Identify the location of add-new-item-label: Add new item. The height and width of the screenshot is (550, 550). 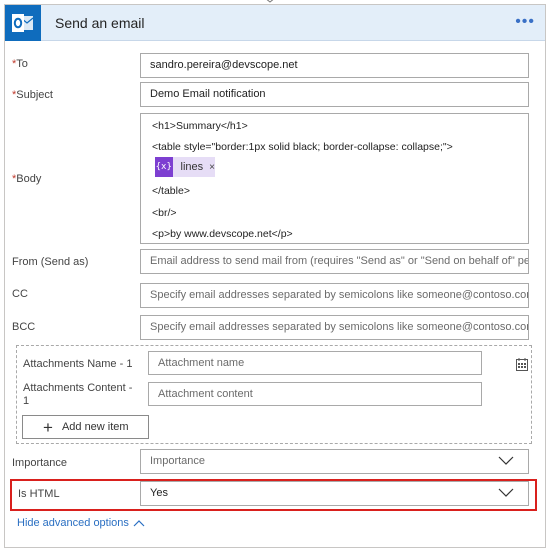
(95, 427).